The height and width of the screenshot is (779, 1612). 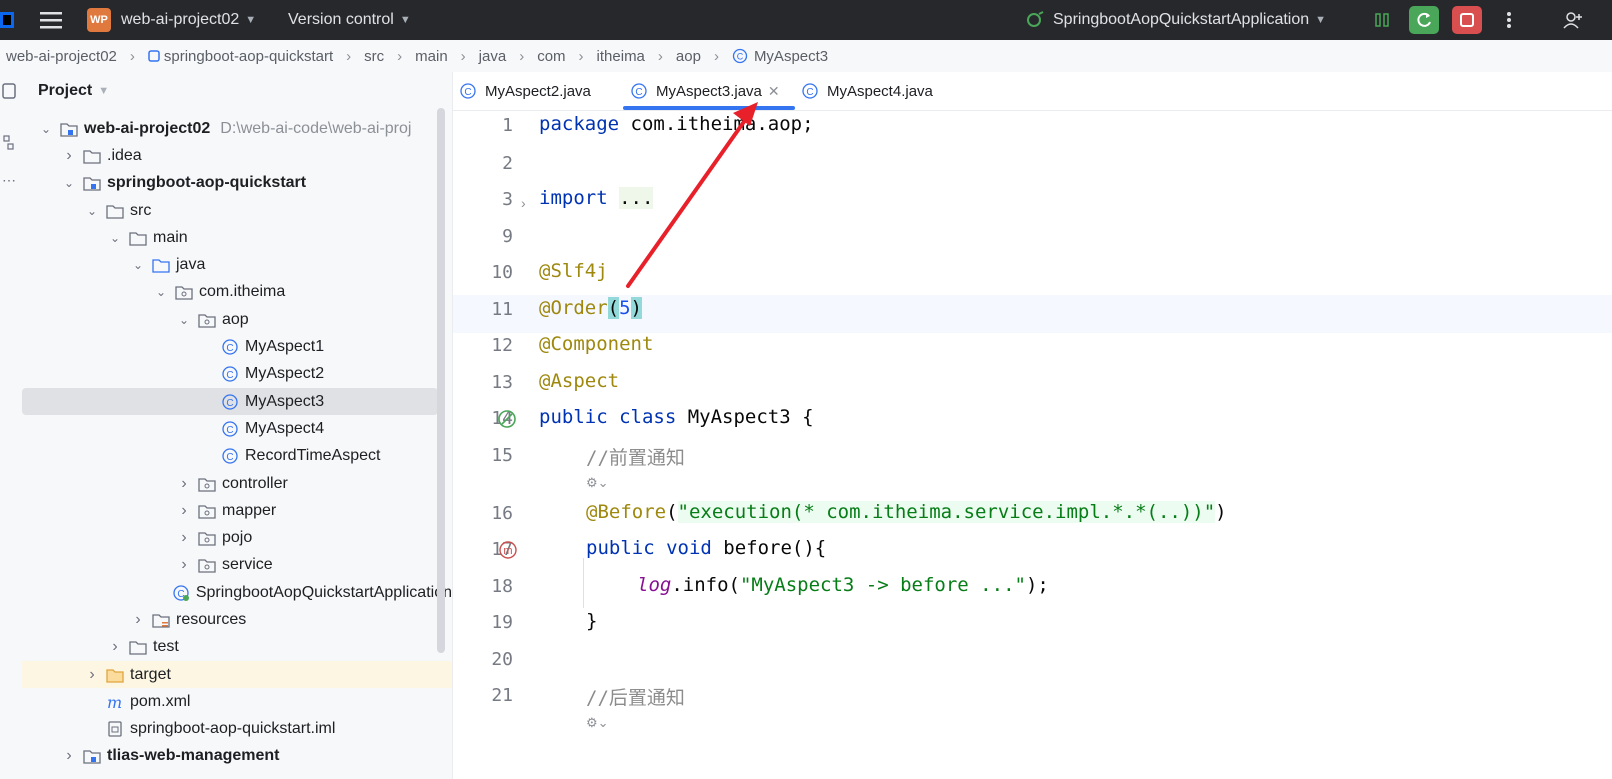 What do you see at coordinates (237, 483) in the screenshot?
I see `tree-item: › controller` at bounding box center [237, 483].